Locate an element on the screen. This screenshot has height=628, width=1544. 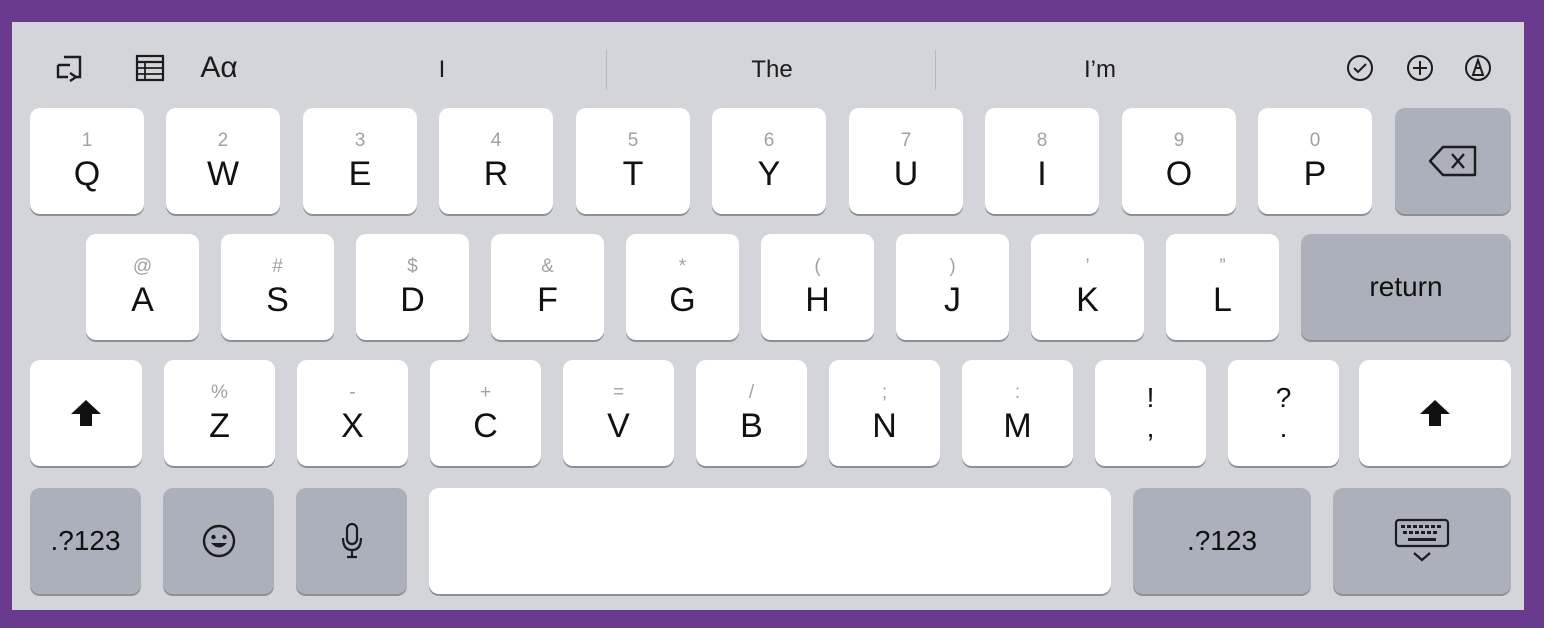
key-secondary: 4 is located at coordinates (496, 140).